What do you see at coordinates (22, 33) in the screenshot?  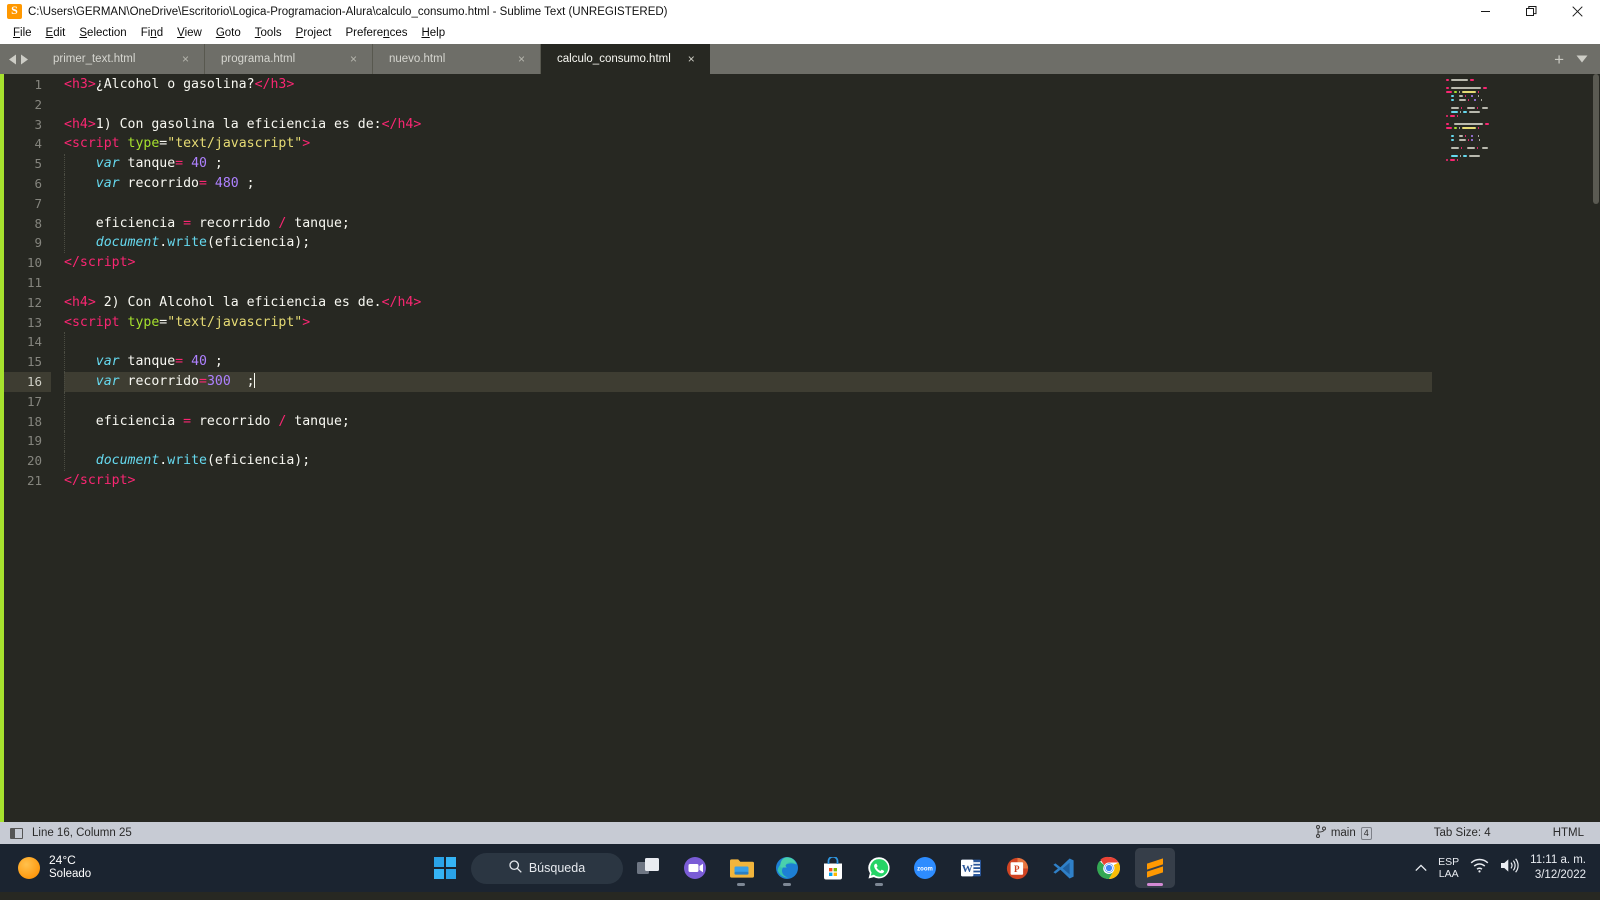 I see `menu-item-file: File` at bounding box center [22, 33].